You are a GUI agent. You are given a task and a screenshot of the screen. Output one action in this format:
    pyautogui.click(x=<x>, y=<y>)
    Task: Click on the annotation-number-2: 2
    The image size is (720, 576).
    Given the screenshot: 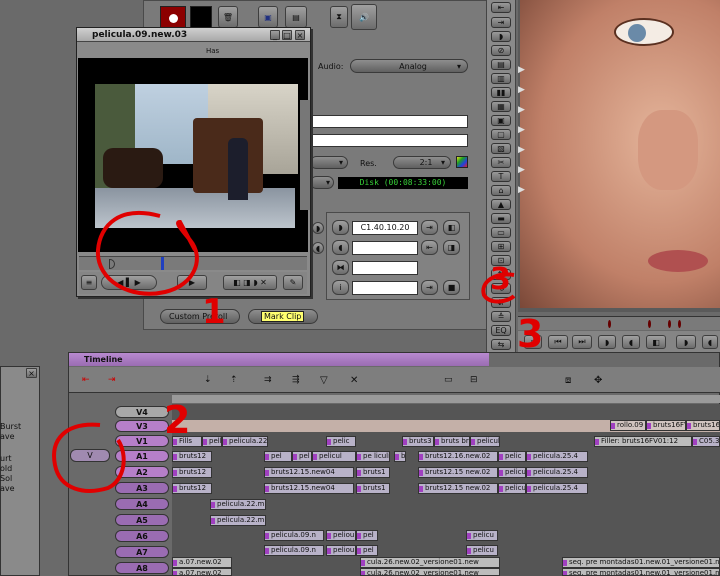 What is the action you would take?
    pyautogui.click(x=177, y=420)
    